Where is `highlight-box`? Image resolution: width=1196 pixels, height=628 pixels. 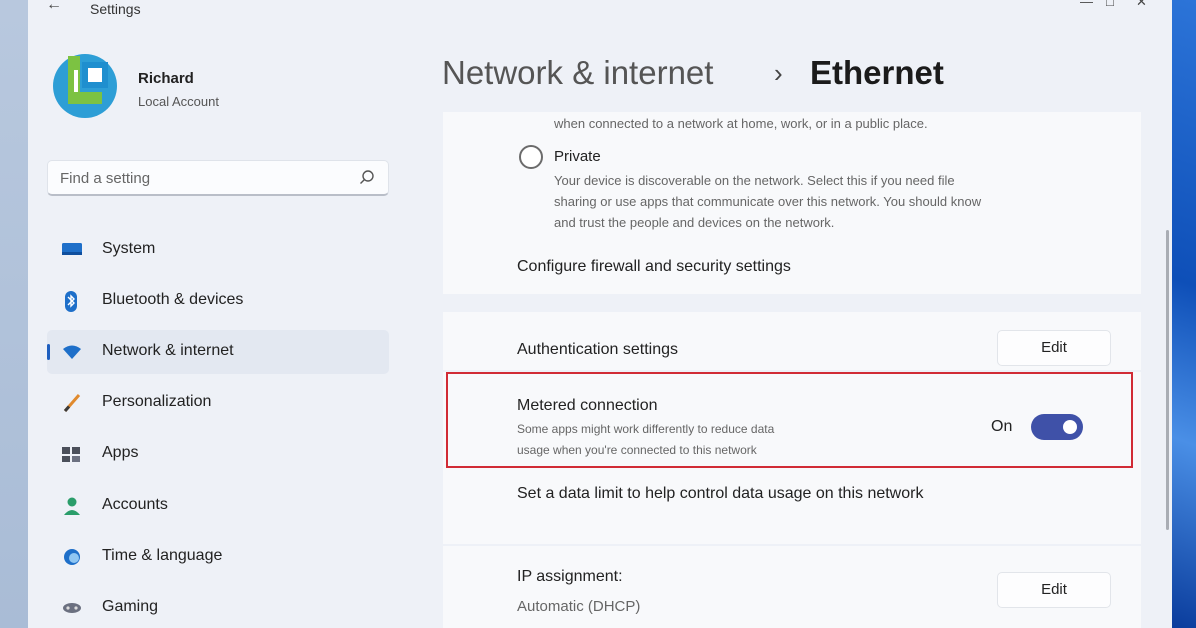 highlight-box is located at coordinates (789, 420).